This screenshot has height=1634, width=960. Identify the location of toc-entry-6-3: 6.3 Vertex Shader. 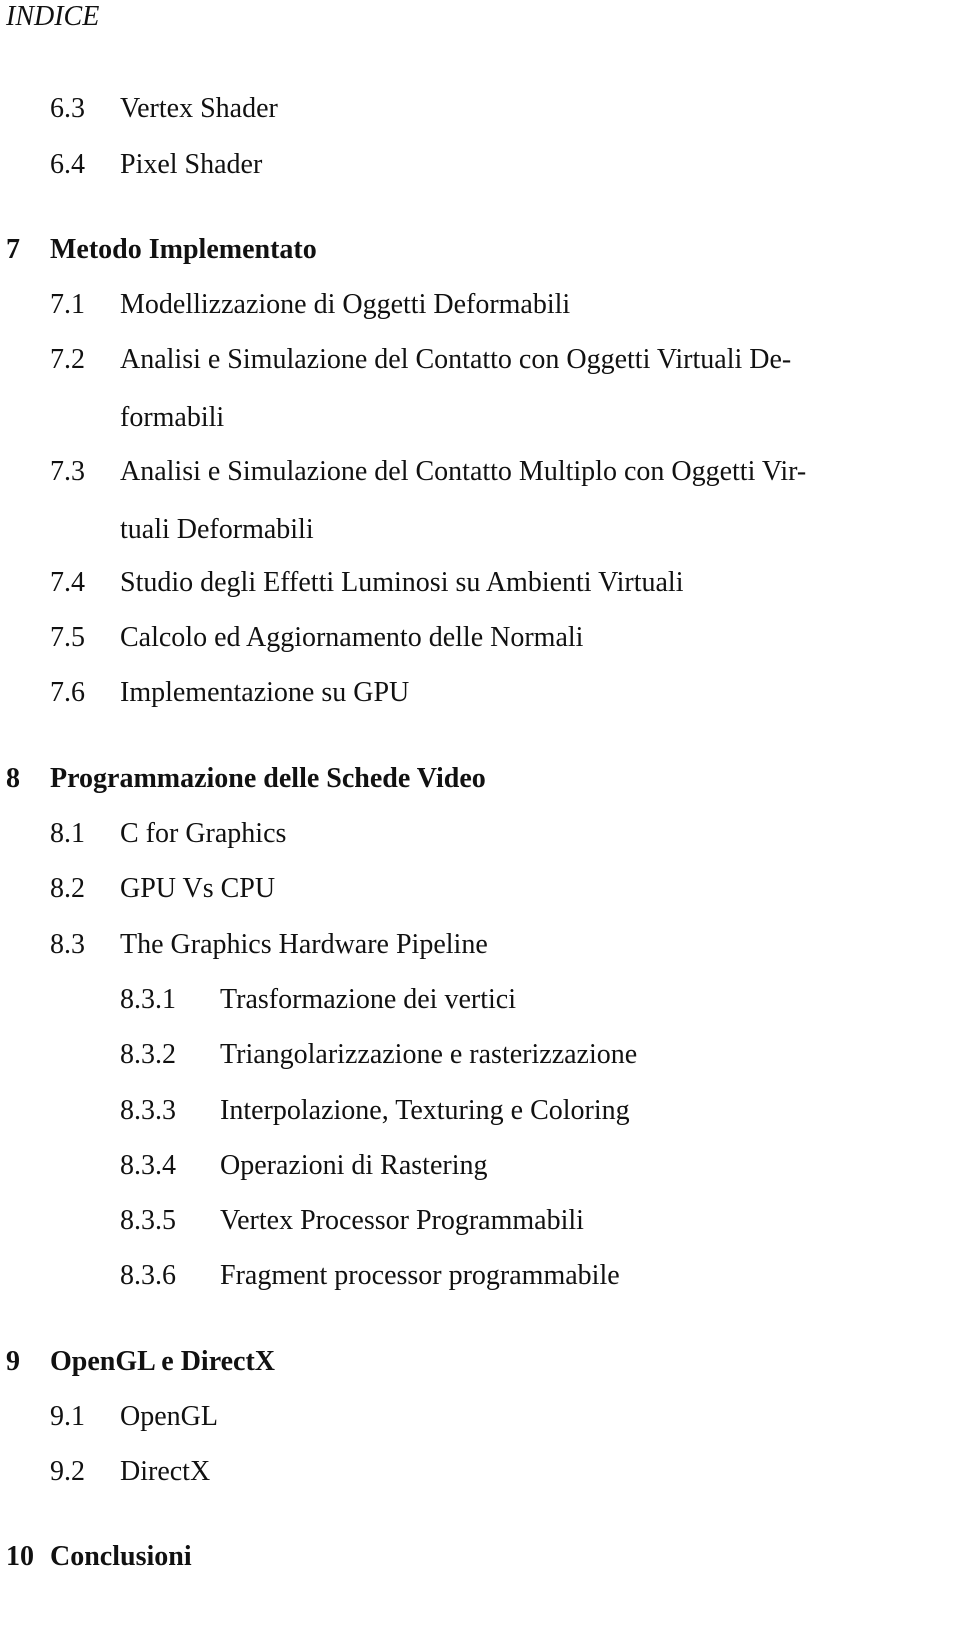
(164, 109).